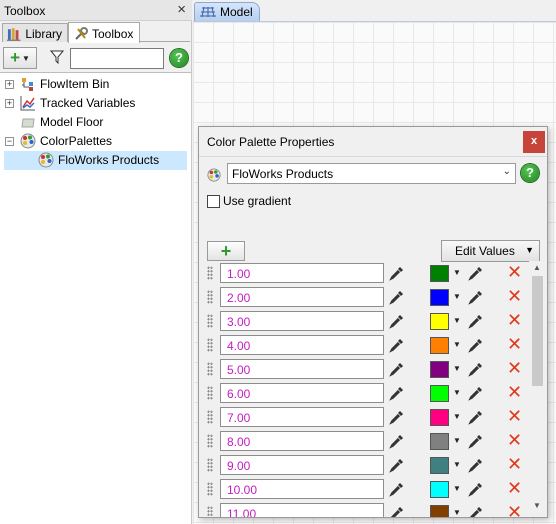 The image size is (556, 524). Describe the element at coordinates (181, 9) in the screenshot. I see `toolbox-close-icon: ×` at that location.